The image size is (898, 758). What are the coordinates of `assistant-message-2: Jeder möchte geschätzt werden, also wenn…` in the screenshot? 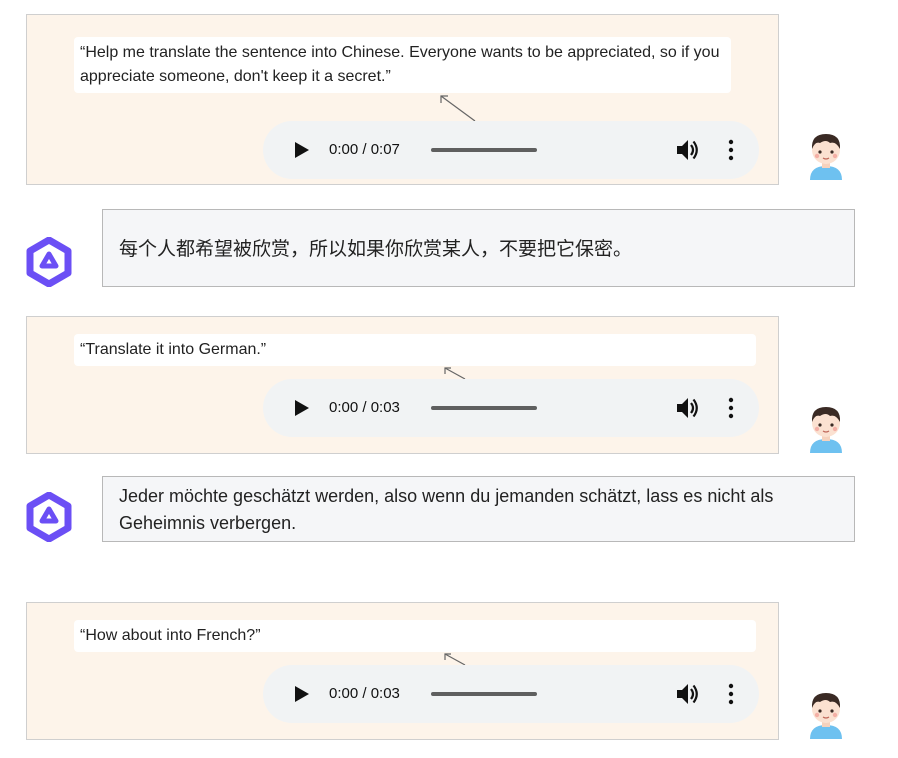 It's located at (478, 509).